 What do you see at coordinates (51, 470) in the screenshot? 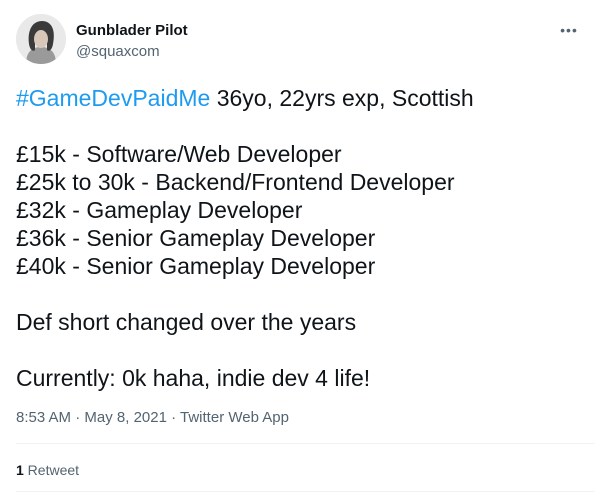
I see `retweet-label: Retweet` at bounding box center [51, 470].